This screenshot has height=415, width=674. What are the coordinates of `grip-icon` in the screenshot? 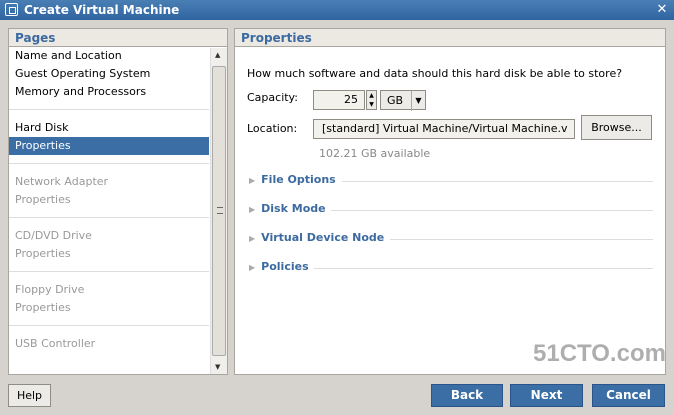 It's located at (220, 210).